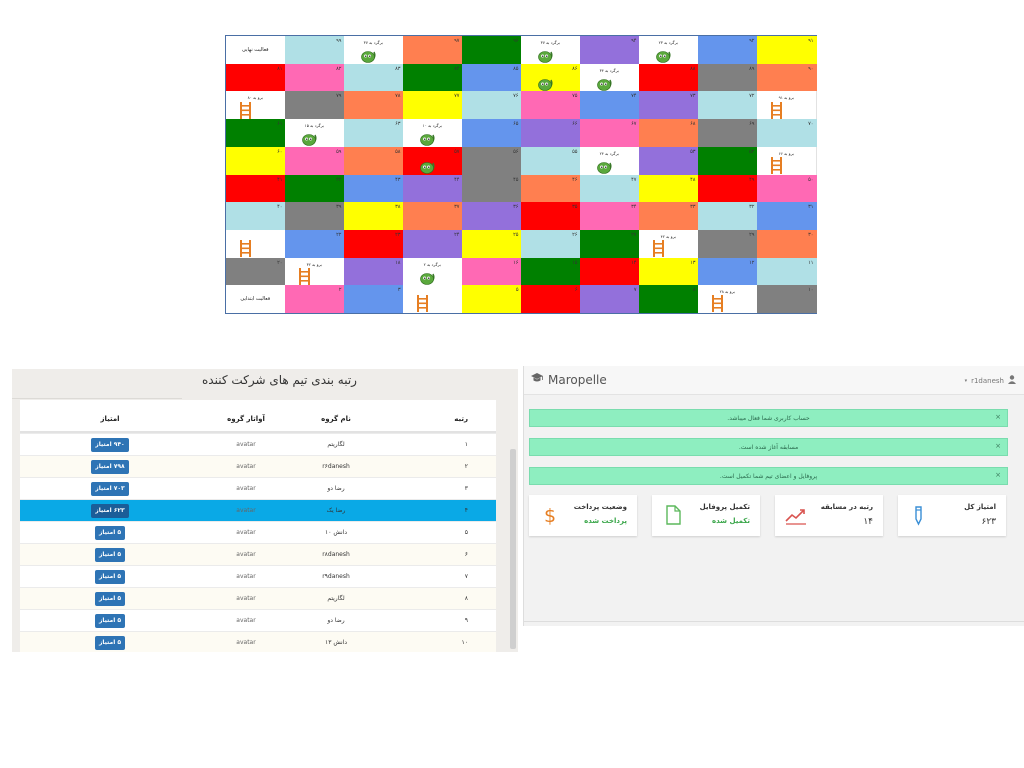  I want to click on cell-number: ۶۵, so click(516, 124).